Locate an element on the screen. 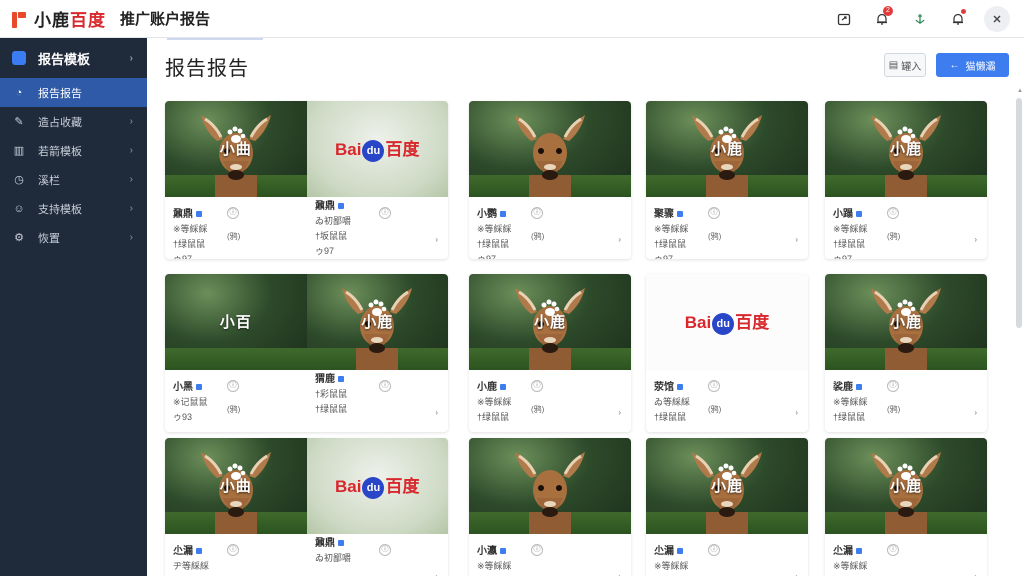  card-title: 小黑 is located at coordinates (306, 385).